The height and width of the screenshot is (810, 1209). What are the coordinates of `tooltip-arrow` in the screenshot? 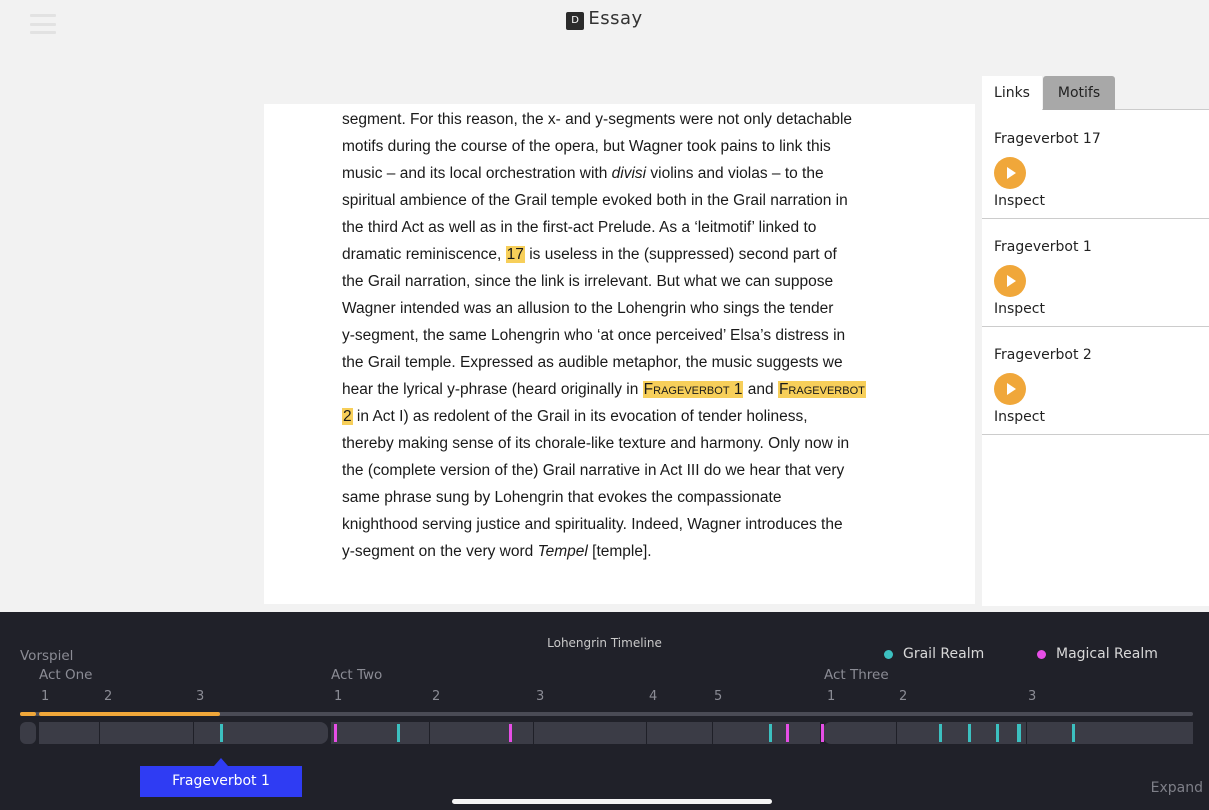 It's located at (221, 762).